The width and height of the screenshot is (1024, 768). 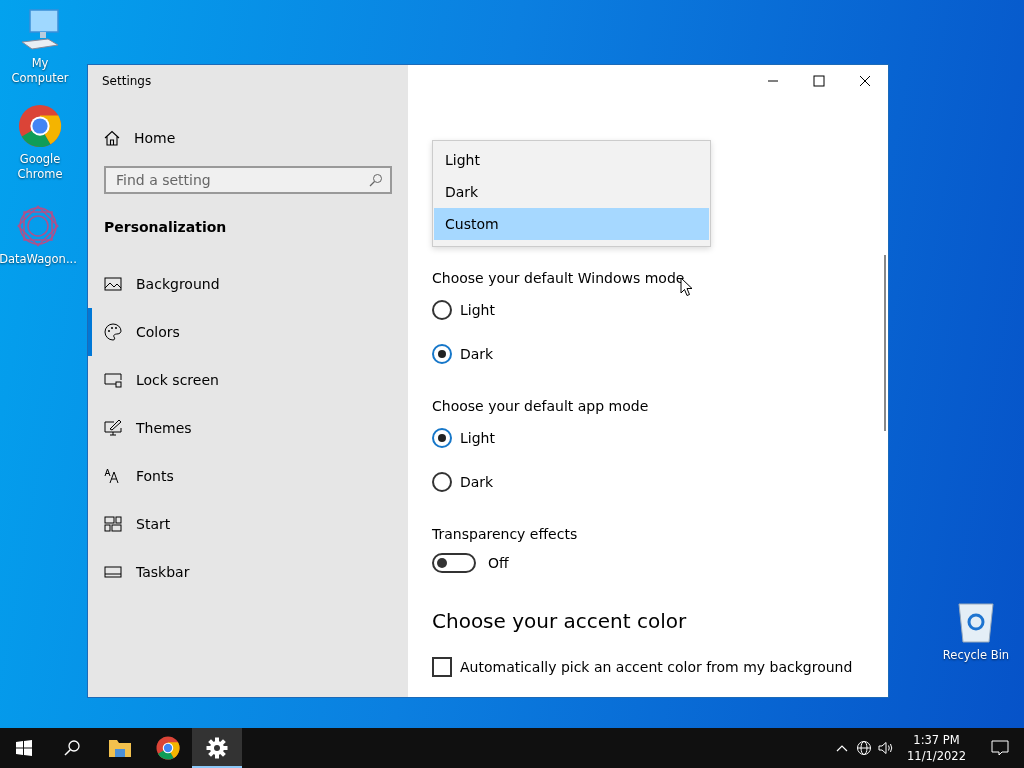 I want to click on nav-item: Themes, so click(x=248, y=428).